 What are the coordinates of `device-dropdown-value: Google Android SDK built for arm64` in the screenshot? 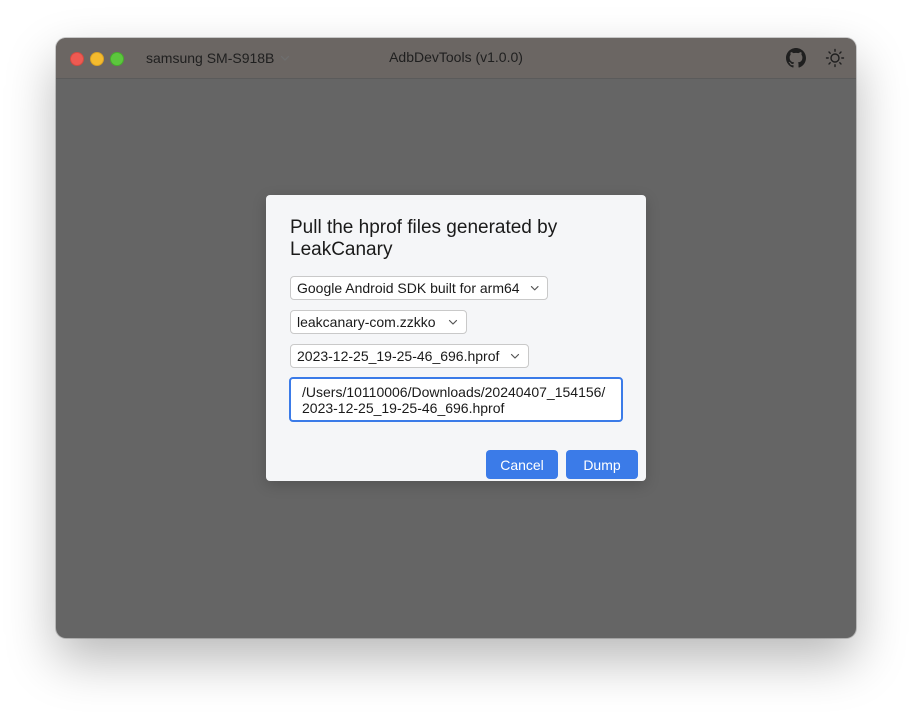 It's located at (408, 288).